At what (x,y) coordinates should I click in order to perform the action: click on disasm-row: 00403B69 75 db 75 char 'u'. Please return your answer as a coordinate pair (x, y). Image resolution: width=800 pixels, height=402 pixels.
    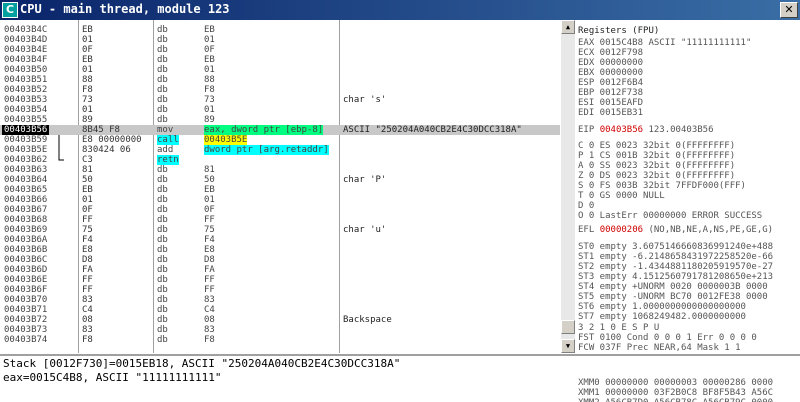
    Looking at the image, I should click on (280, 230).